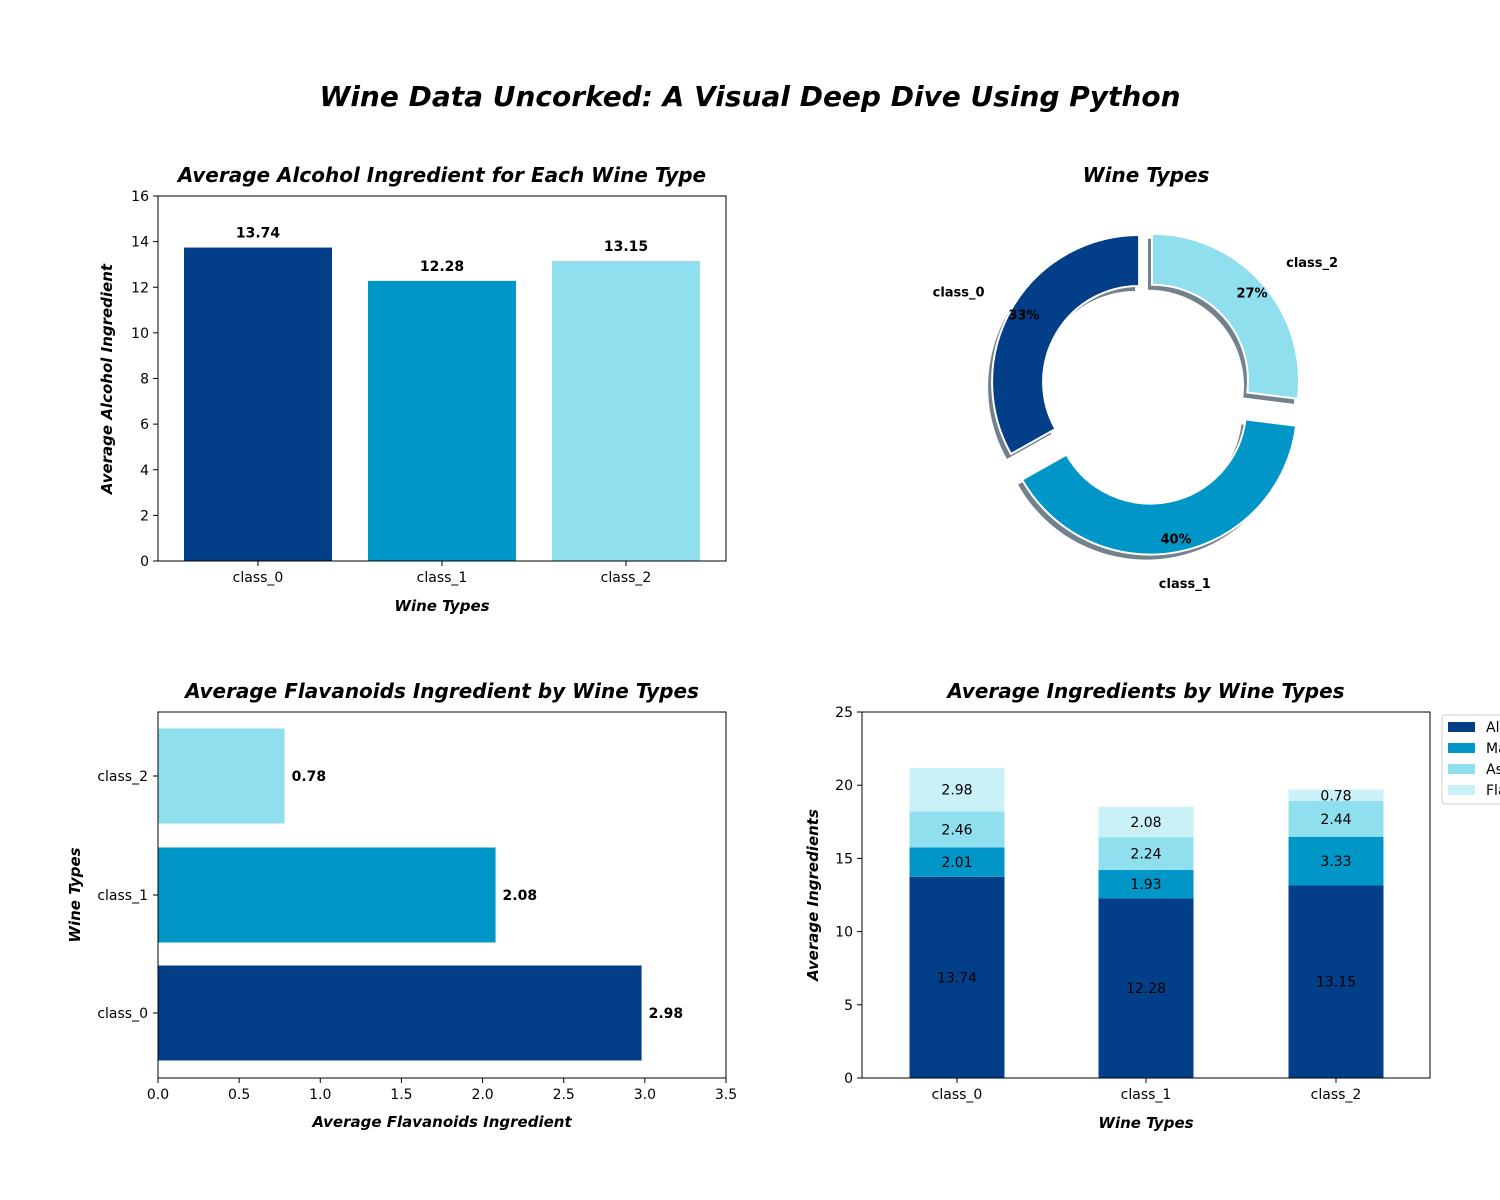 The image size is (1500, 1200). What do you see at coordinates (666, 1014) in the screenshot?
I see `bar-value-label: 2.98` at bounding box center [666, 1014].